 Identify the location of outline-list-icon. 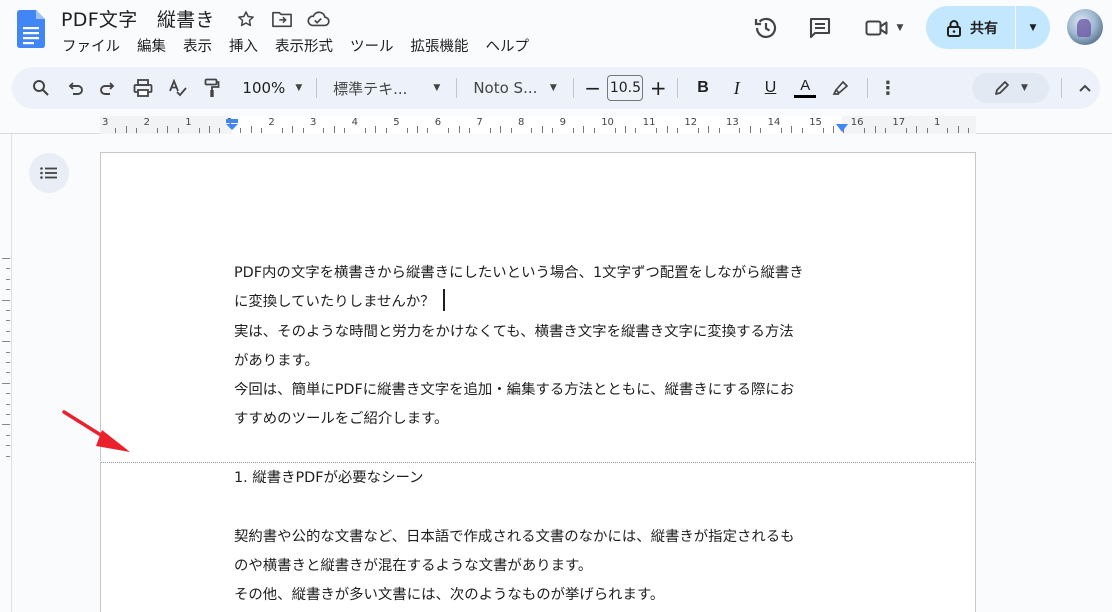
(48, 173).